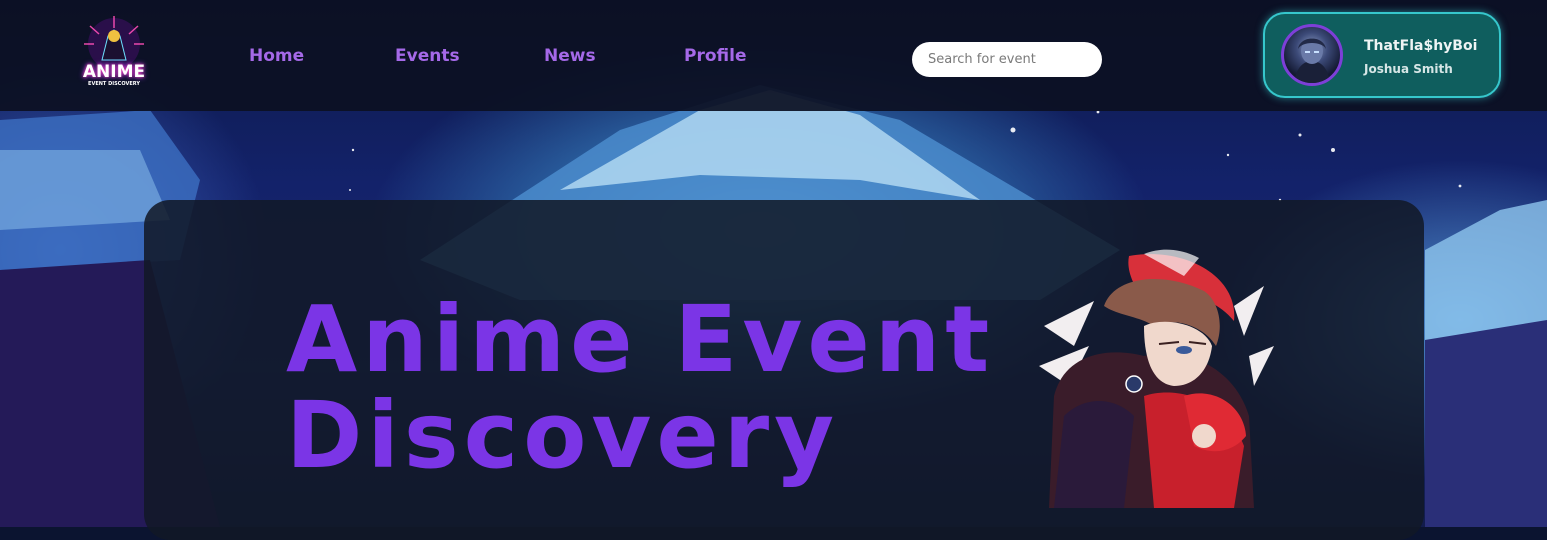 Image resolution: width=1547 pixels, height=540 pixels. I want to click on site-logo: ANIME EVENT DISCOVERY, so click(114, 52).